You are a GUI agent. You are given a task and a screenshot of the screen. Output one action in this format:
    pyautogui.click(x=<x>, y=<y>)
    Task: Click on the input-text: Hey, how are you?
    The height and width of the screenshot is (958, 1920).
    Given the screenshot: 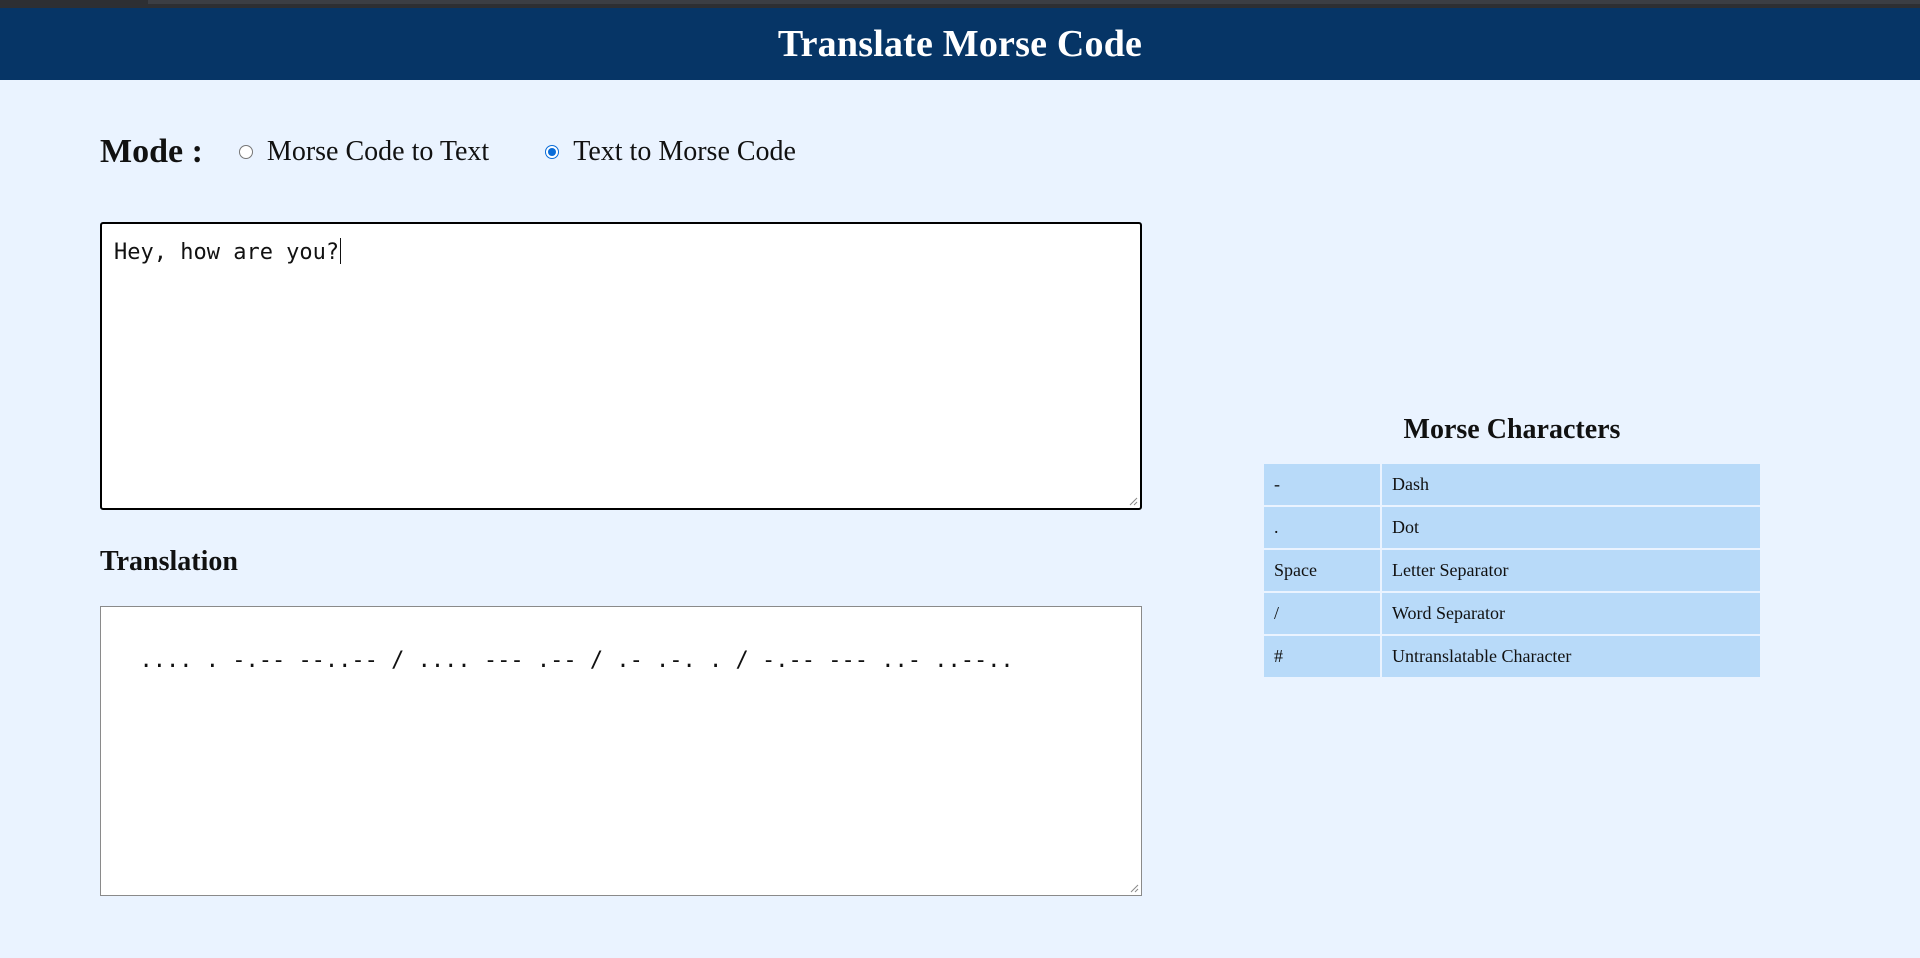 What is the action you would take?
    pyautogui.click(x=227, y=252)
    